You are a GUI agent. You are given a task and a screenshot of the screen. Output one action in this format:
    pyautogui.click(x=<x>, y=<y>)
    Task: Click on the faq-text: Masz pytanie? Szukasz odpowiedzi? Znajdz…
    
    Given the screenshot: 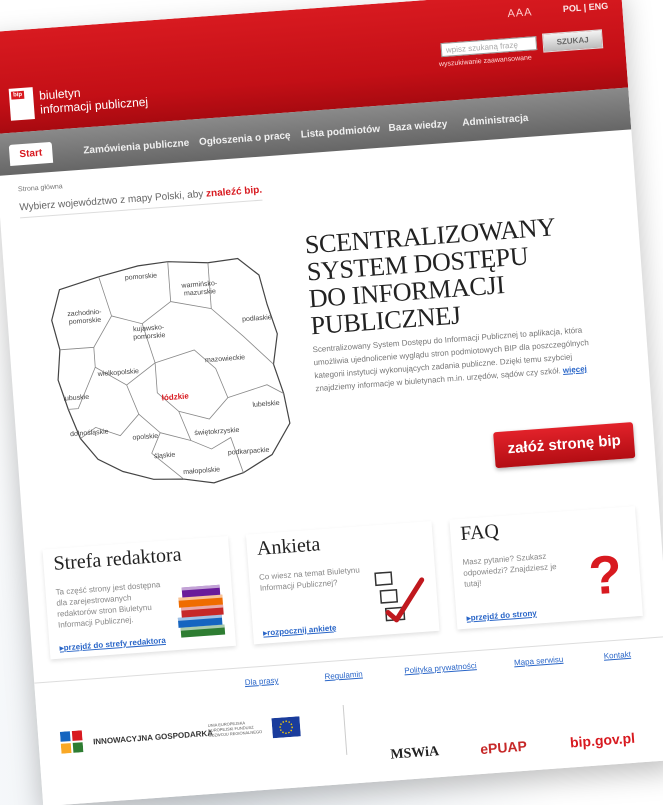 What is the action you would take?
    pyautogui.click(x=509, y=570)
    